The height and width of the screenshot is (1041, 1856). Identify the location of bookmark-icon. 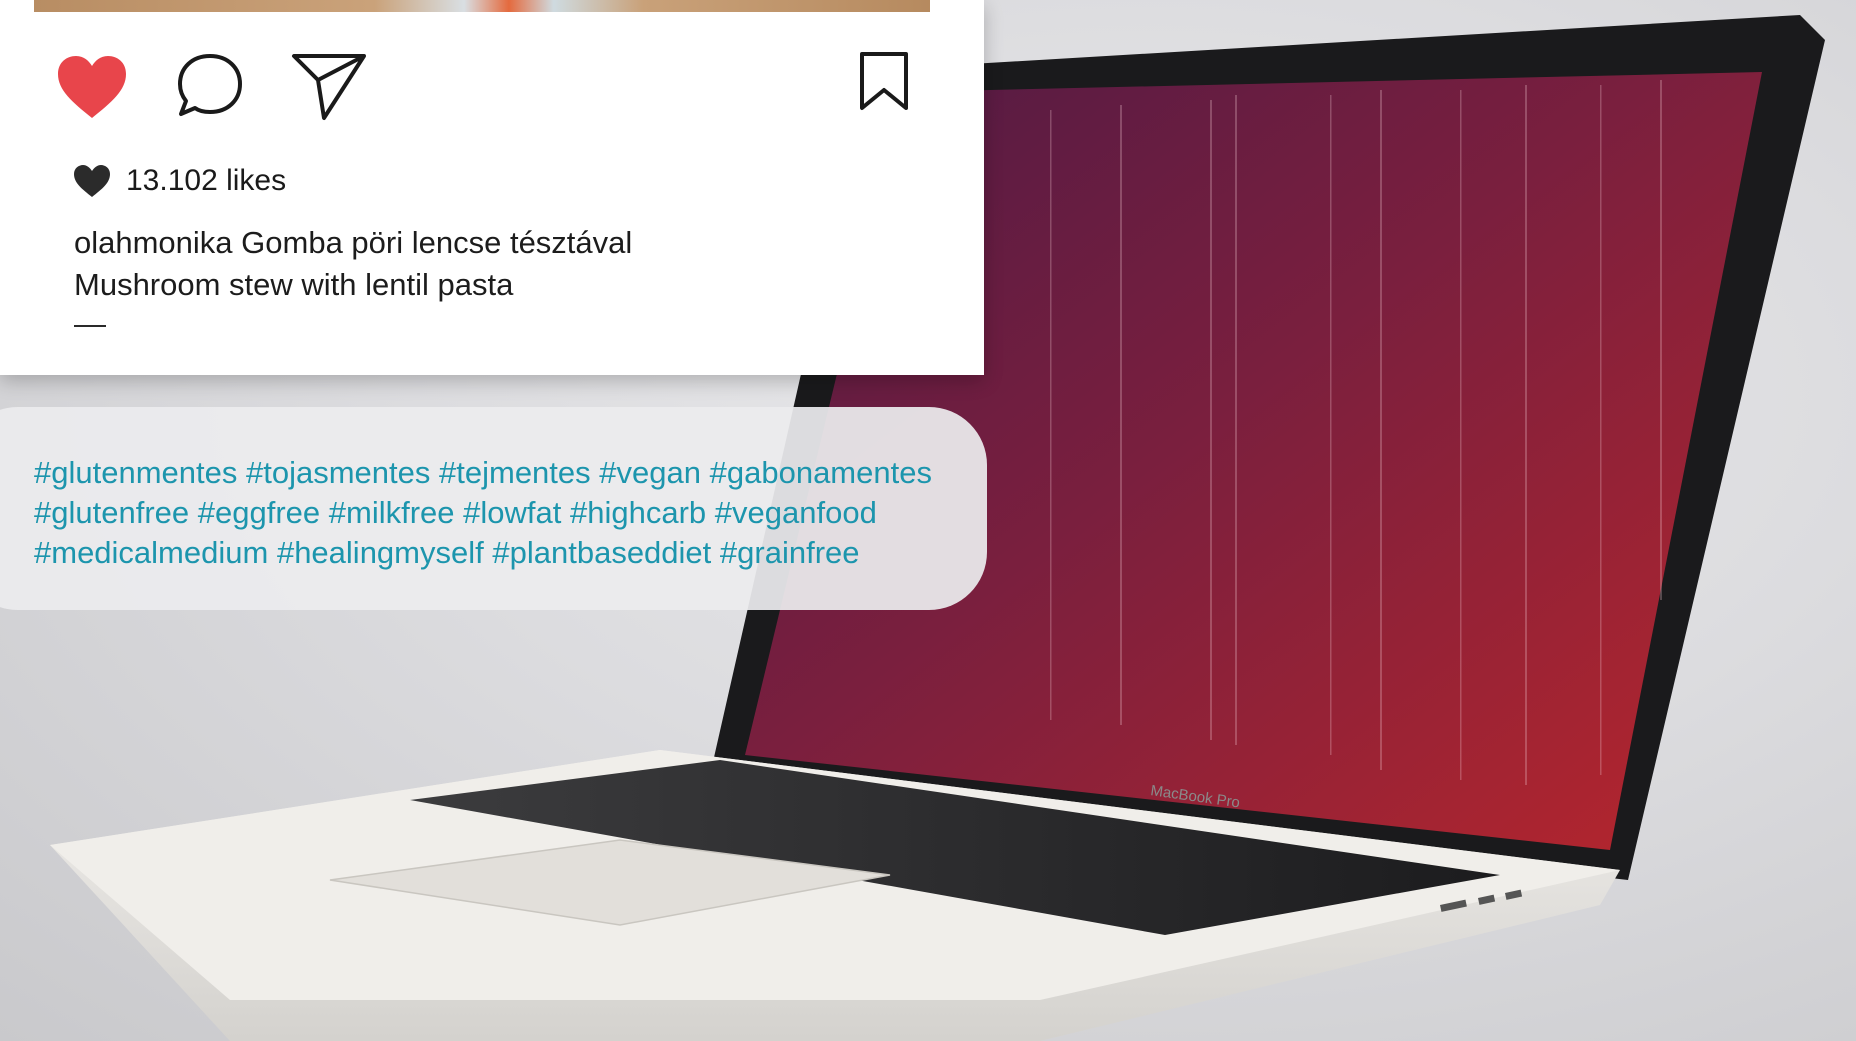
(884, 81).